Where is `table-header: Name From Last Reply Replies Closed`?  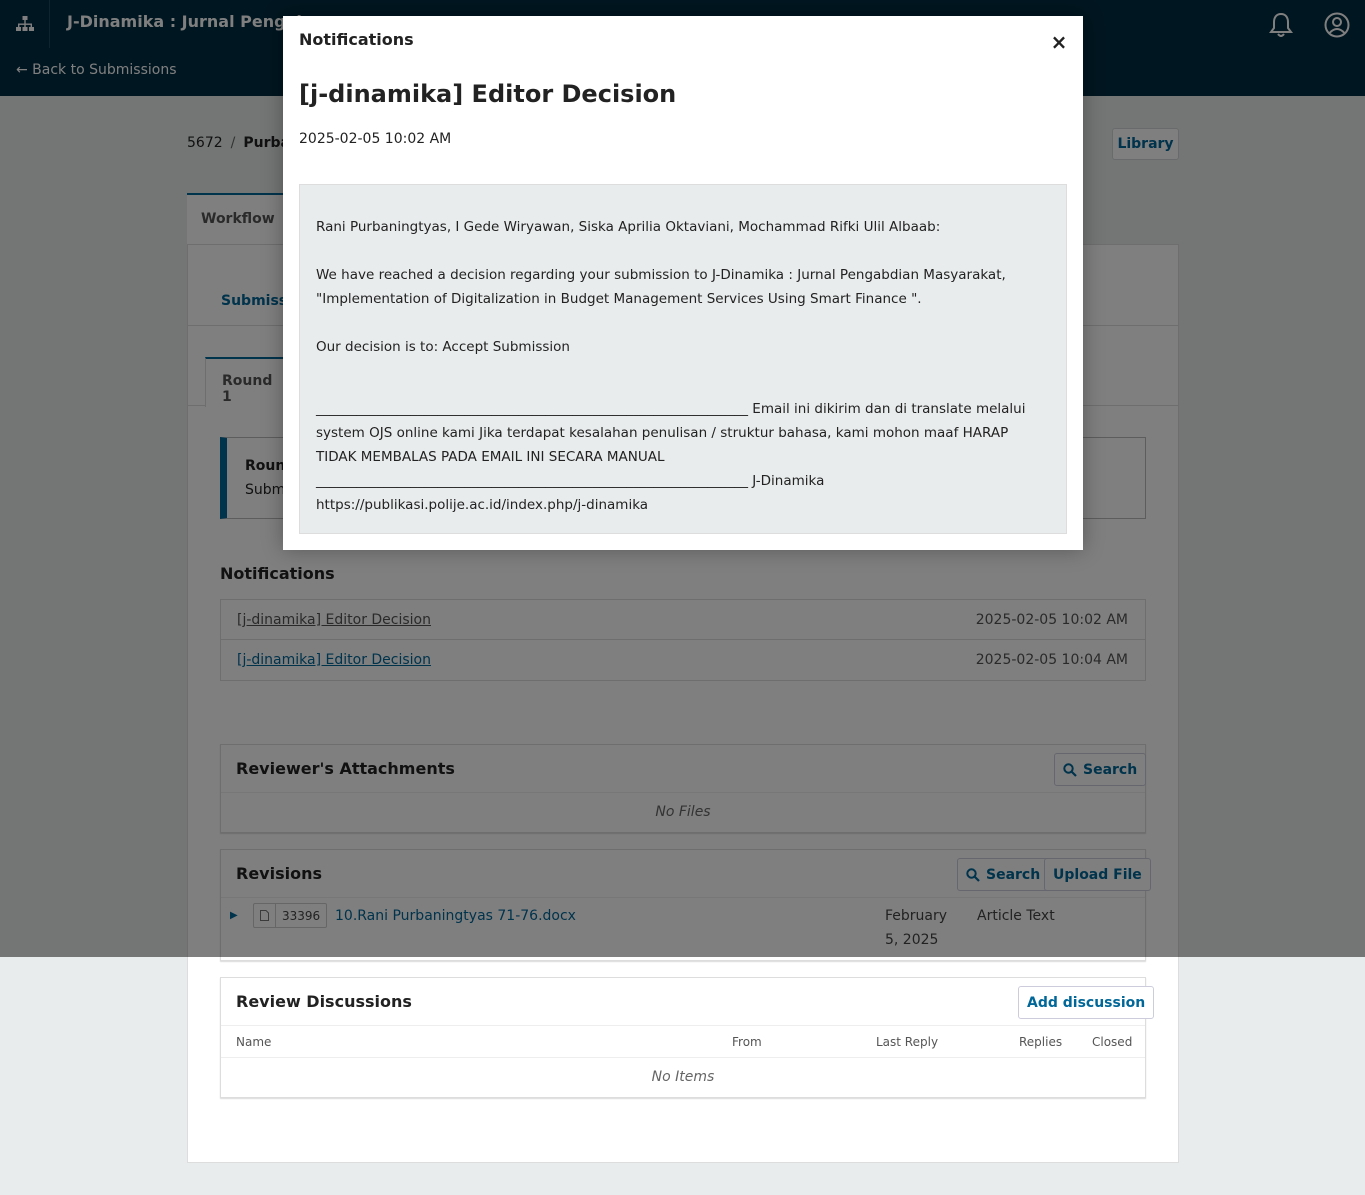
table-header: Name From Last Reply Replies Closed is located at coordinates (683, 1042).